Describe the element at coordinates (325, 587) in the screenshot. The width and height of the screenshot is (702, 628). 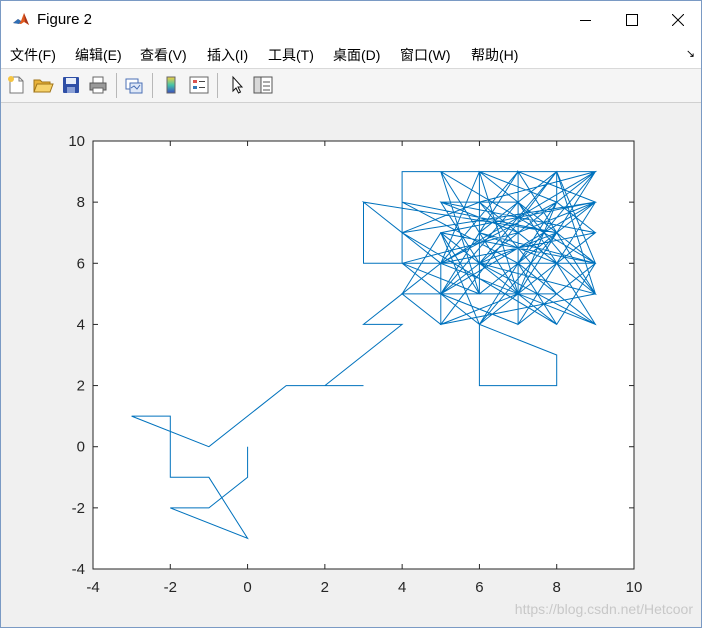
I see `x-tick-label: 2` at that location.